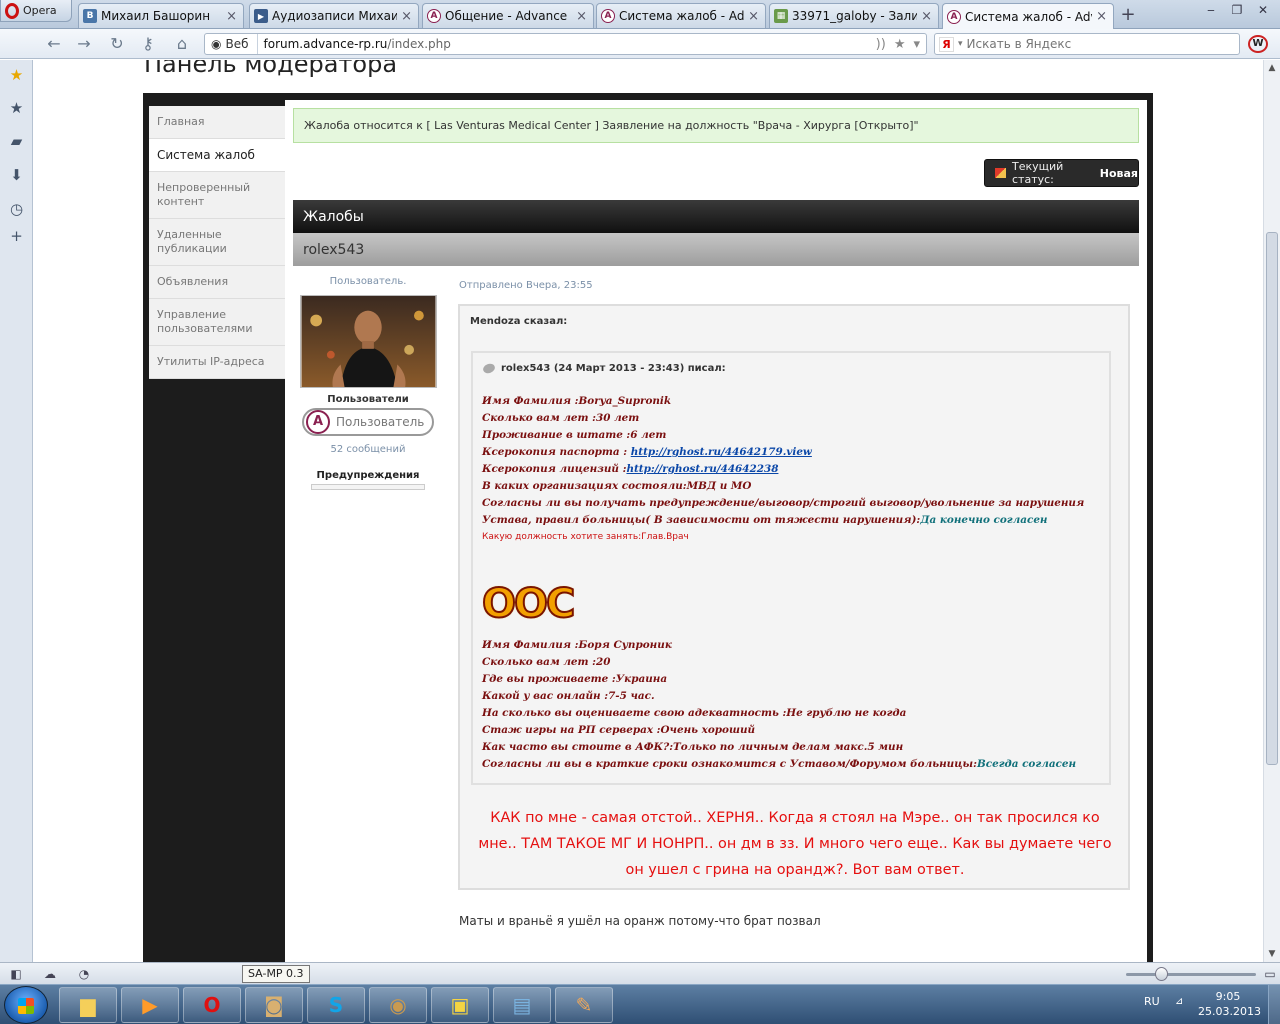 The image size is (1280, 1024). Describe the element at coordinates (854, 15) in the screenshot. I see `tab-upload: ▦ 33971_galoby - Заливк... ×` at that location.